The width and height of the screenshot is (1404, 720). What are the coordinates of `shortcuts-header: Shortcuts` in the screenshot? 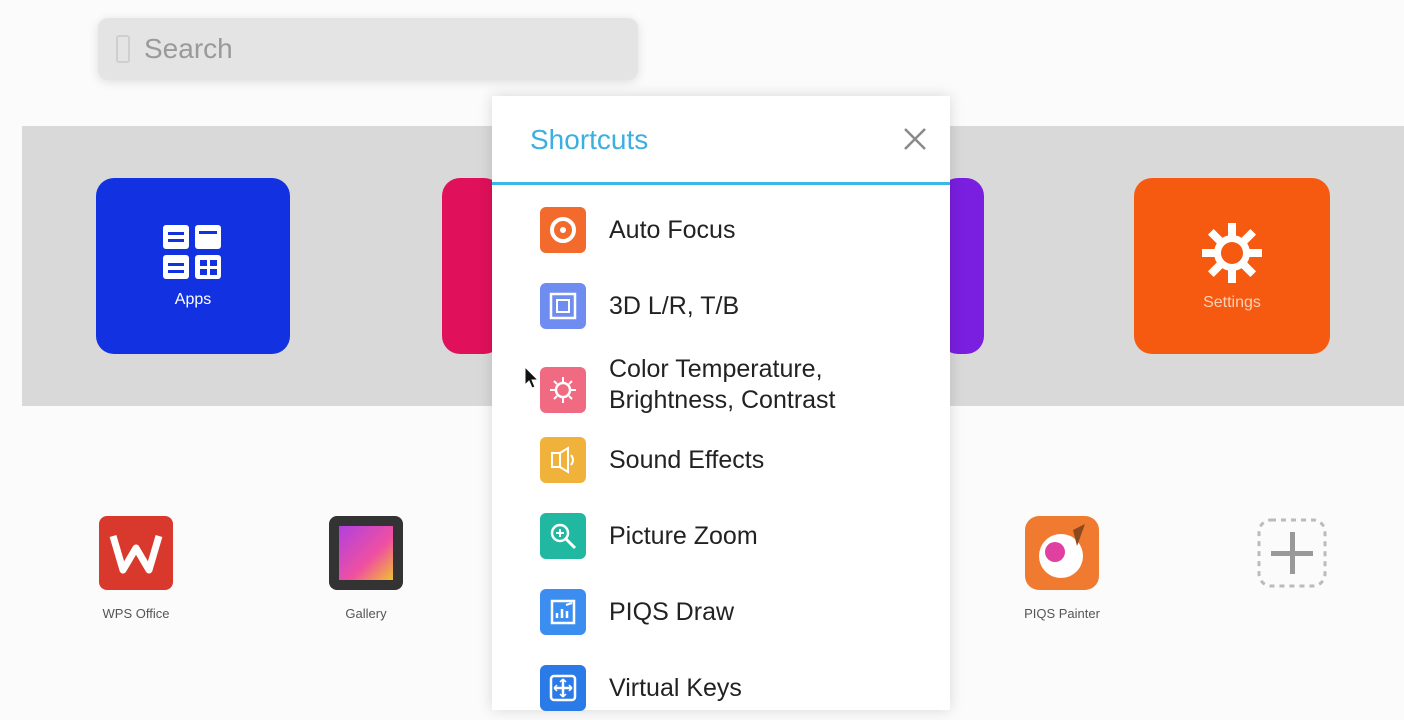 It's located at (721, 140).